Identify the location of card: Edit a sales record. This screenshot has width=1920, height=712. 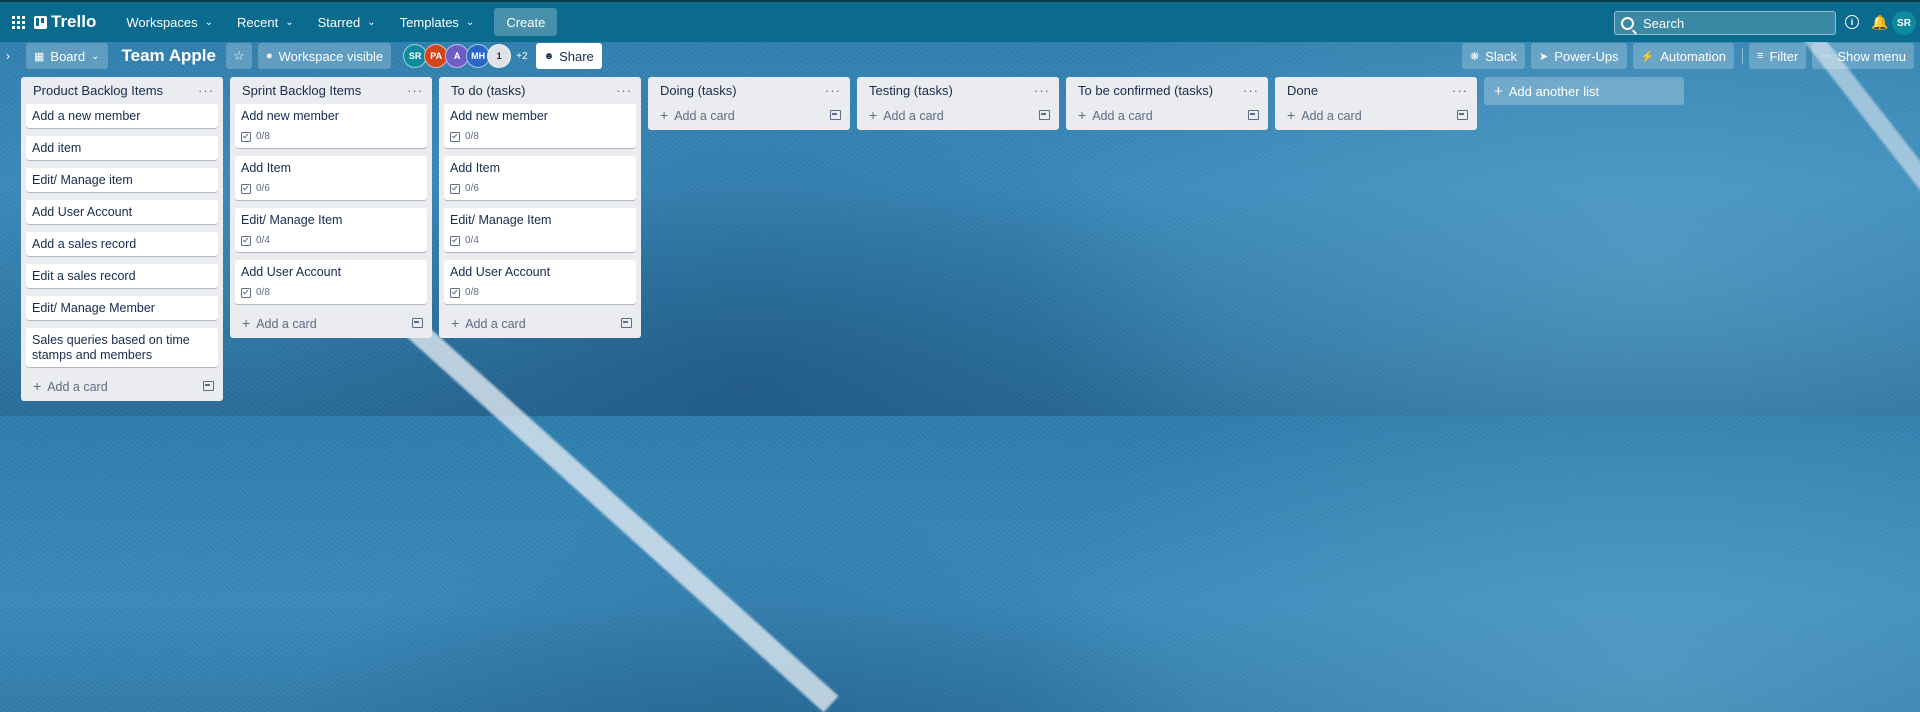
(122, 276).